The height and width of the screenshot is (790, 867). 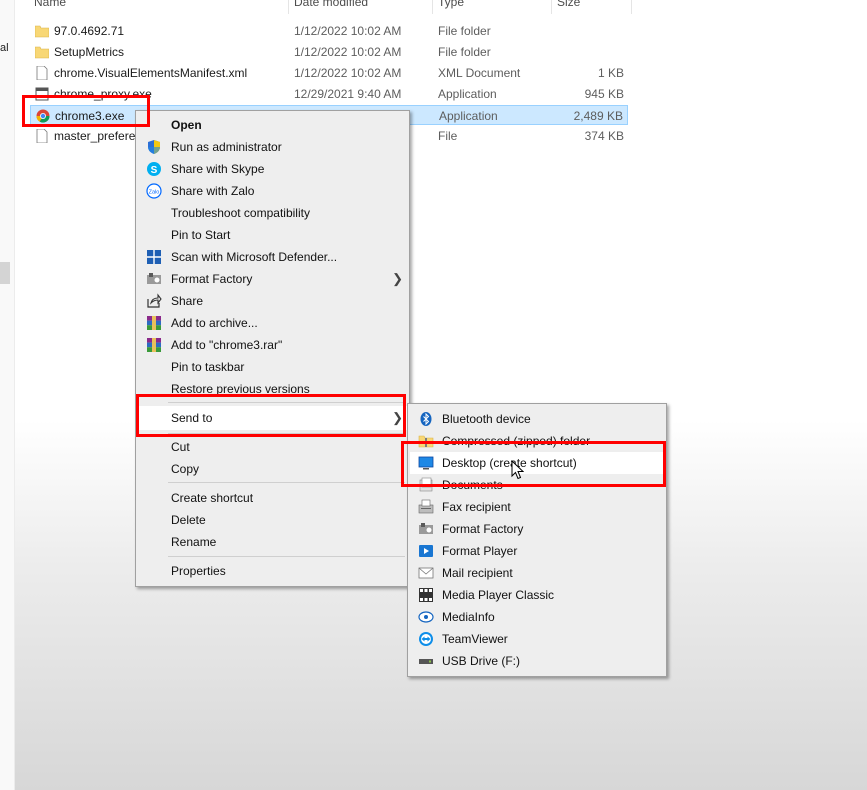 I want to click on format-player-icon, so click(x=426, y=551).